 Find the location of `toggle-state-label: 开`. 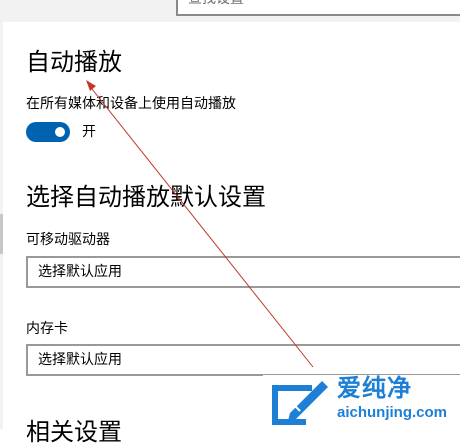

toggle-state-label: 开 is located at coordinates (89, 132).